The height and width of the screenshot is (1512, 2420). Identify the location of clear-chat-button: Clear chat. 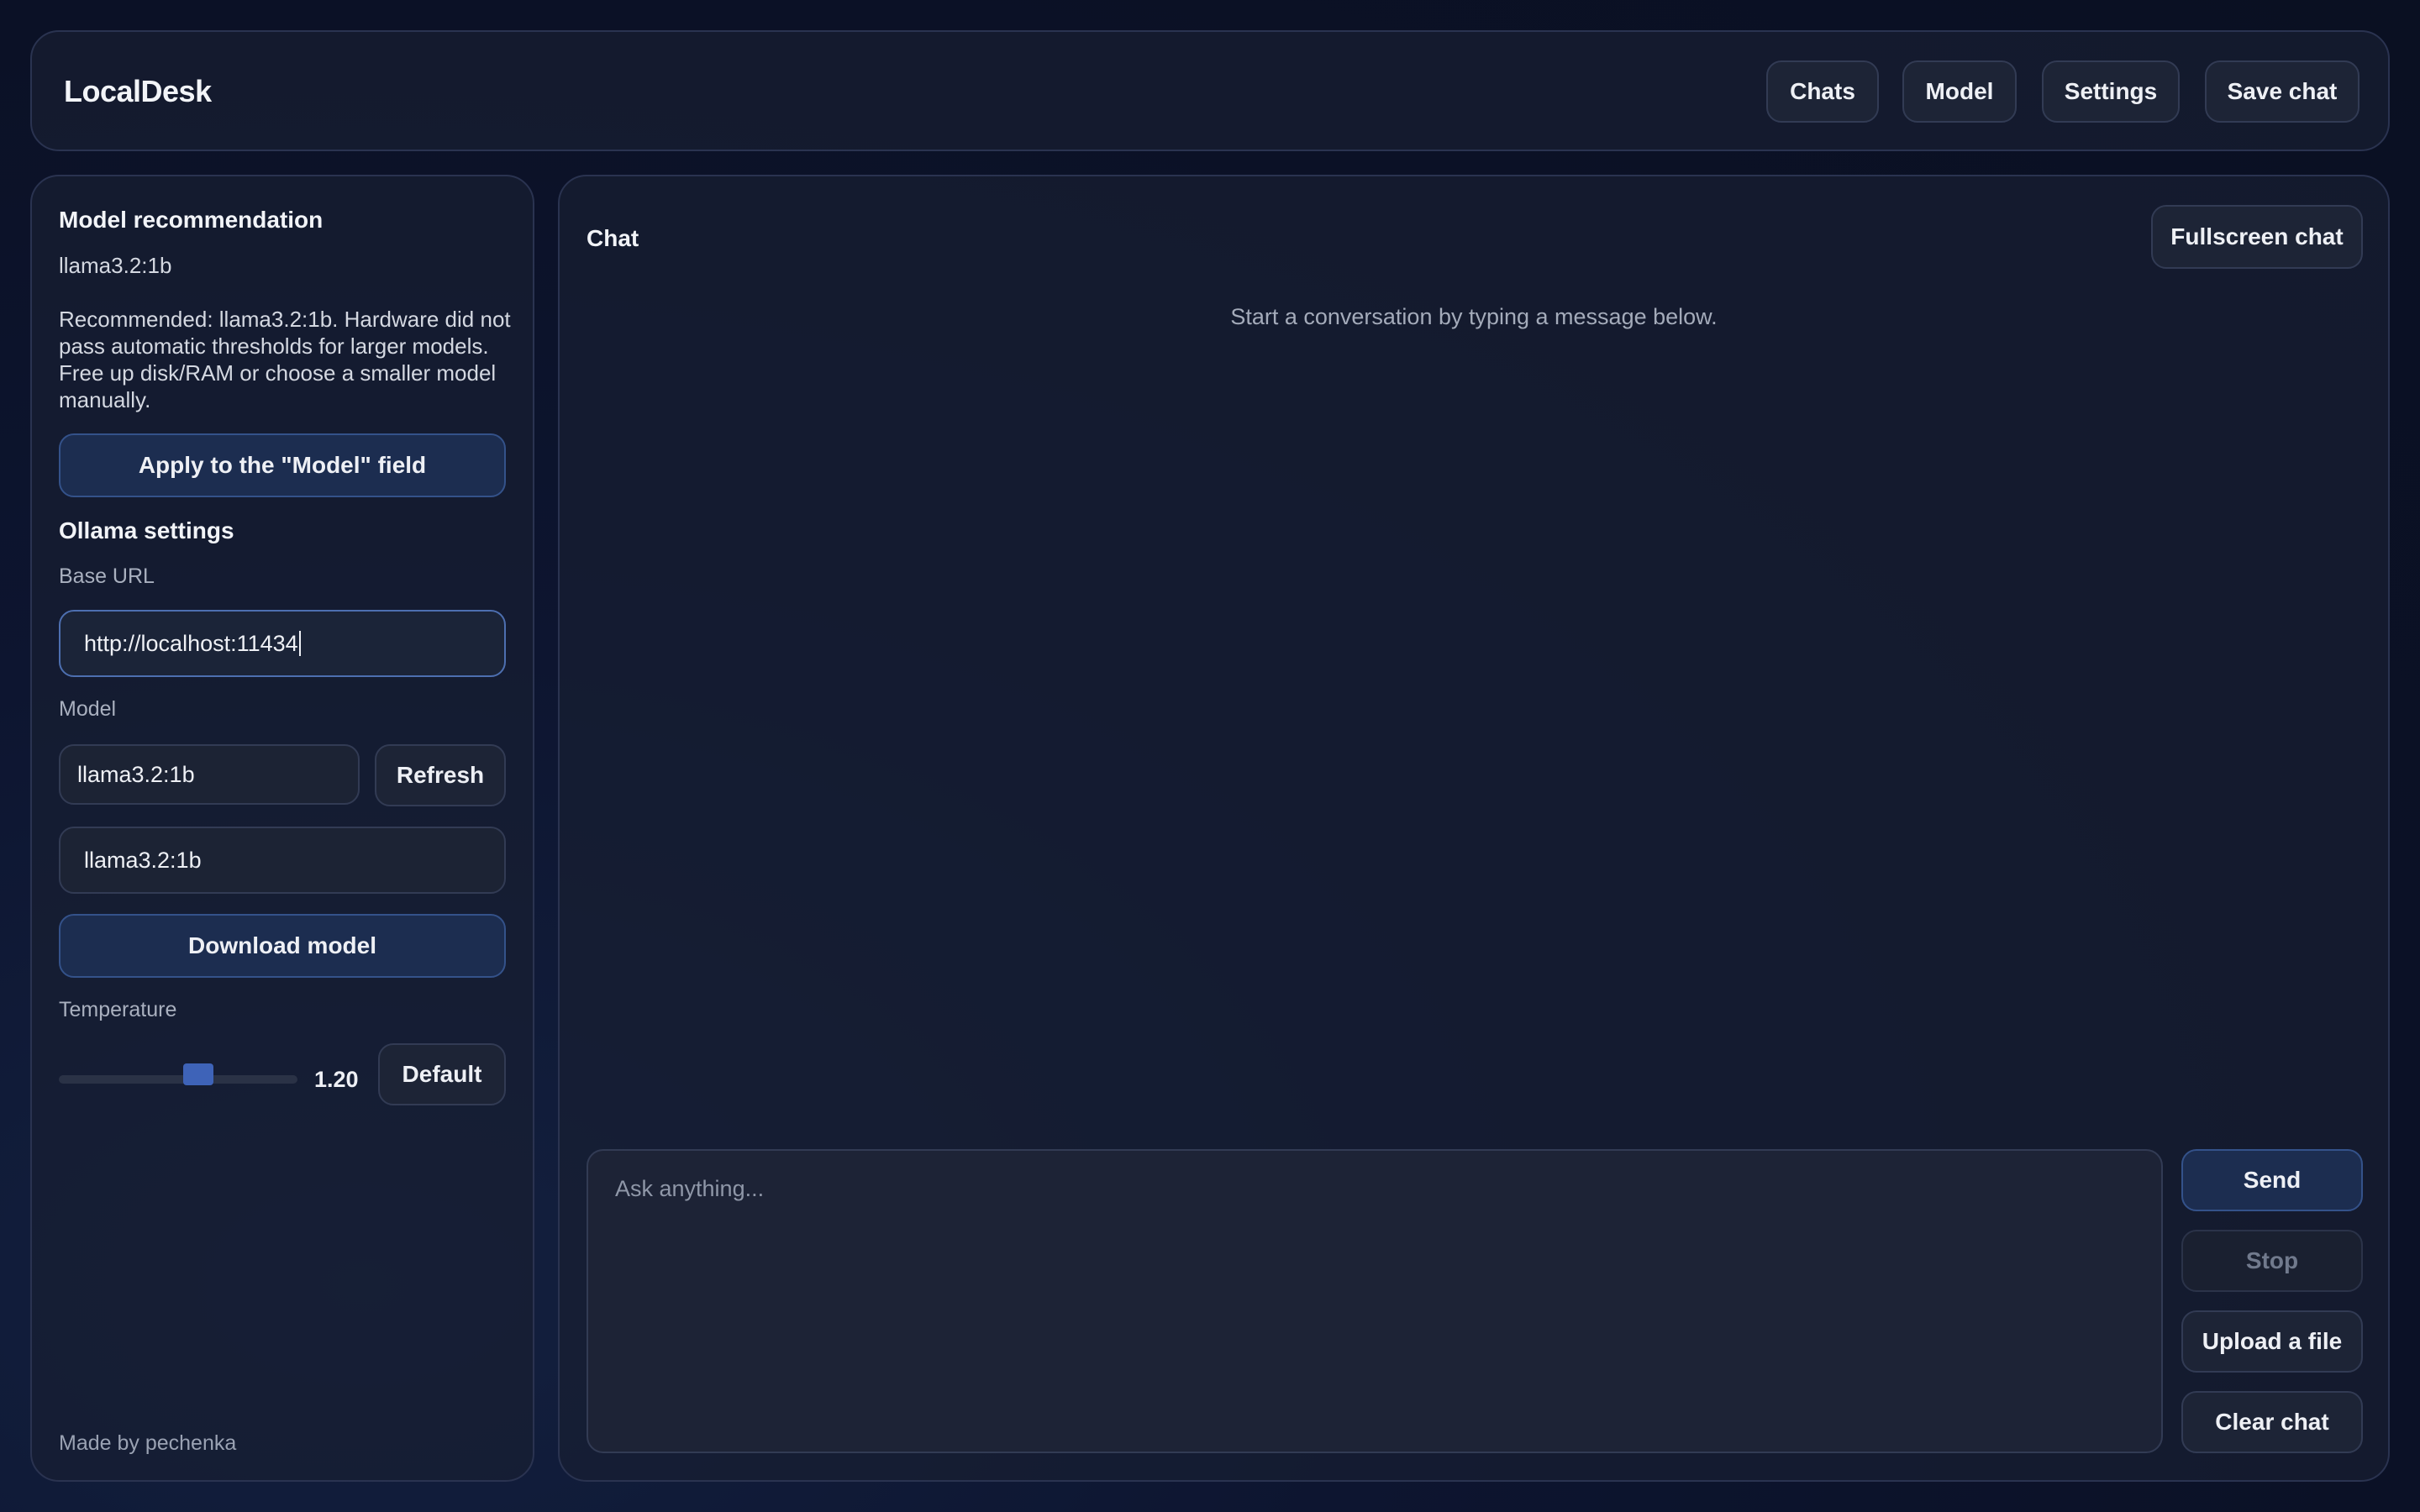
(2272, 1422).